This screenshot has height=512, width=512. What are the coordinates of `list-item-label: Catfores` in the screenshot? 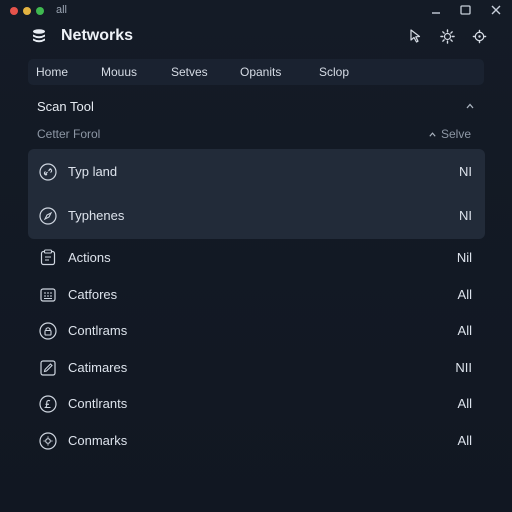 It's located at (93, 294).